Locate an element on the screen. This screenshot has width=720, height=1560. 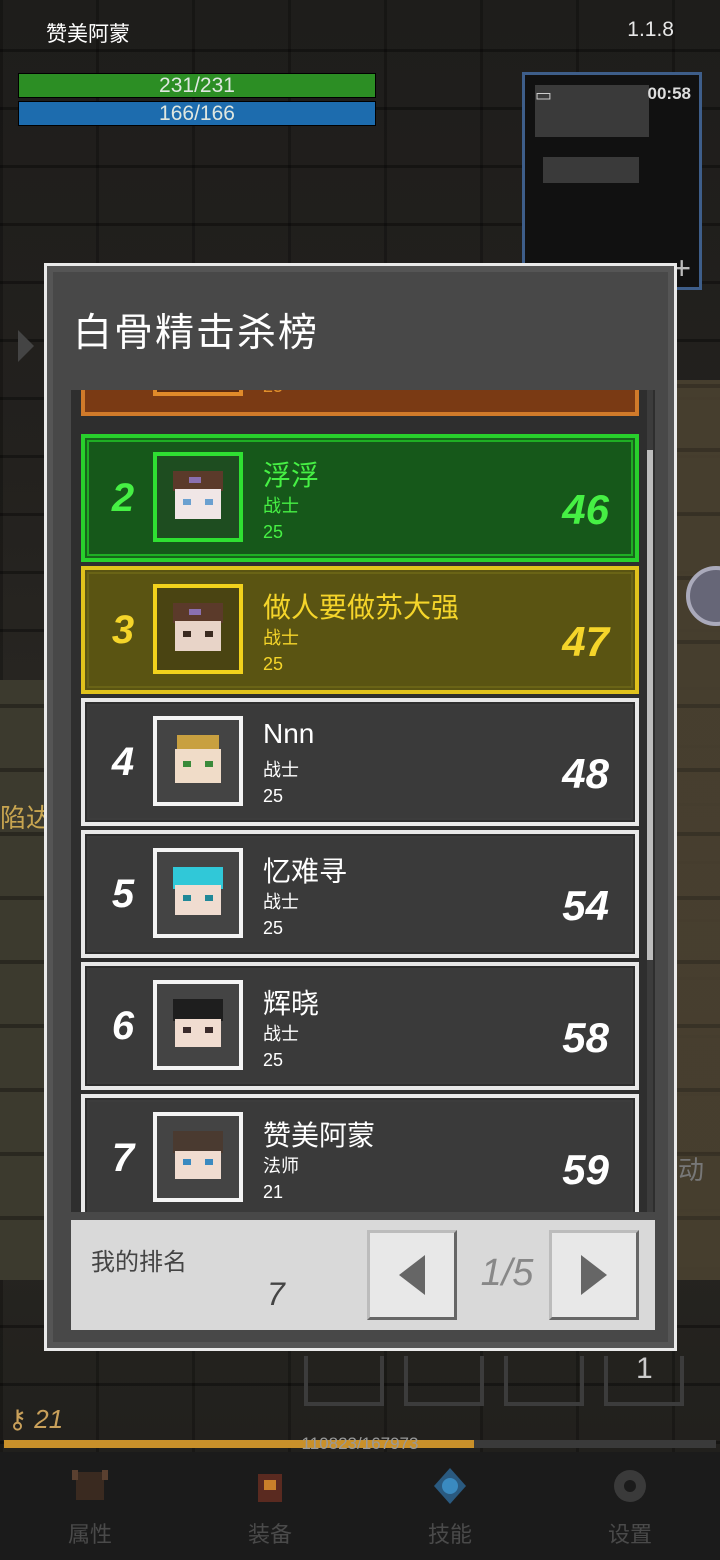
next-page-button is located at coordinates (594, 1275).